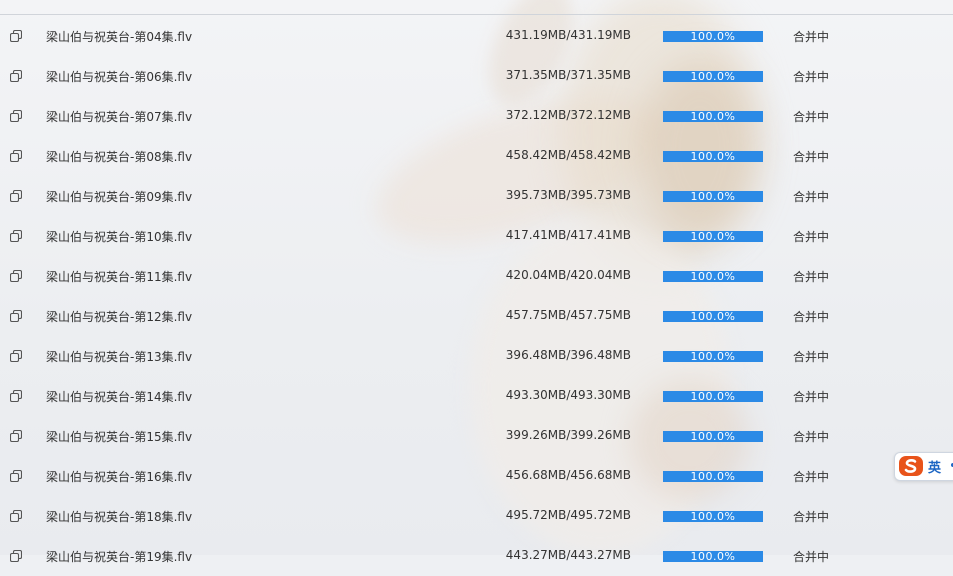  Describe the element at coordinates (119, 197) in the screenshot. I see `file-name: 梁山伯与祝英台-第09集.flv` at that location.